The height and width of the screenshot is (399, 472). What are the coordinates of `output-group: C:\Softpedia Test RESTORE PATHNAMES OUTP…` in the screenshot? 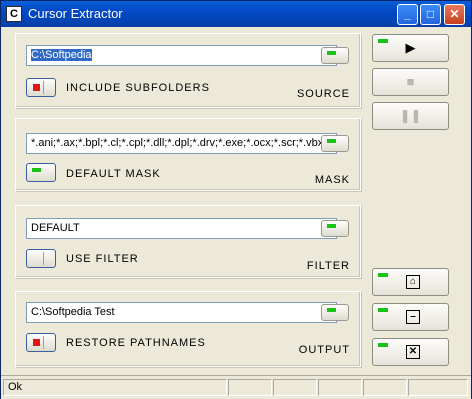 It's located at (188, 329).